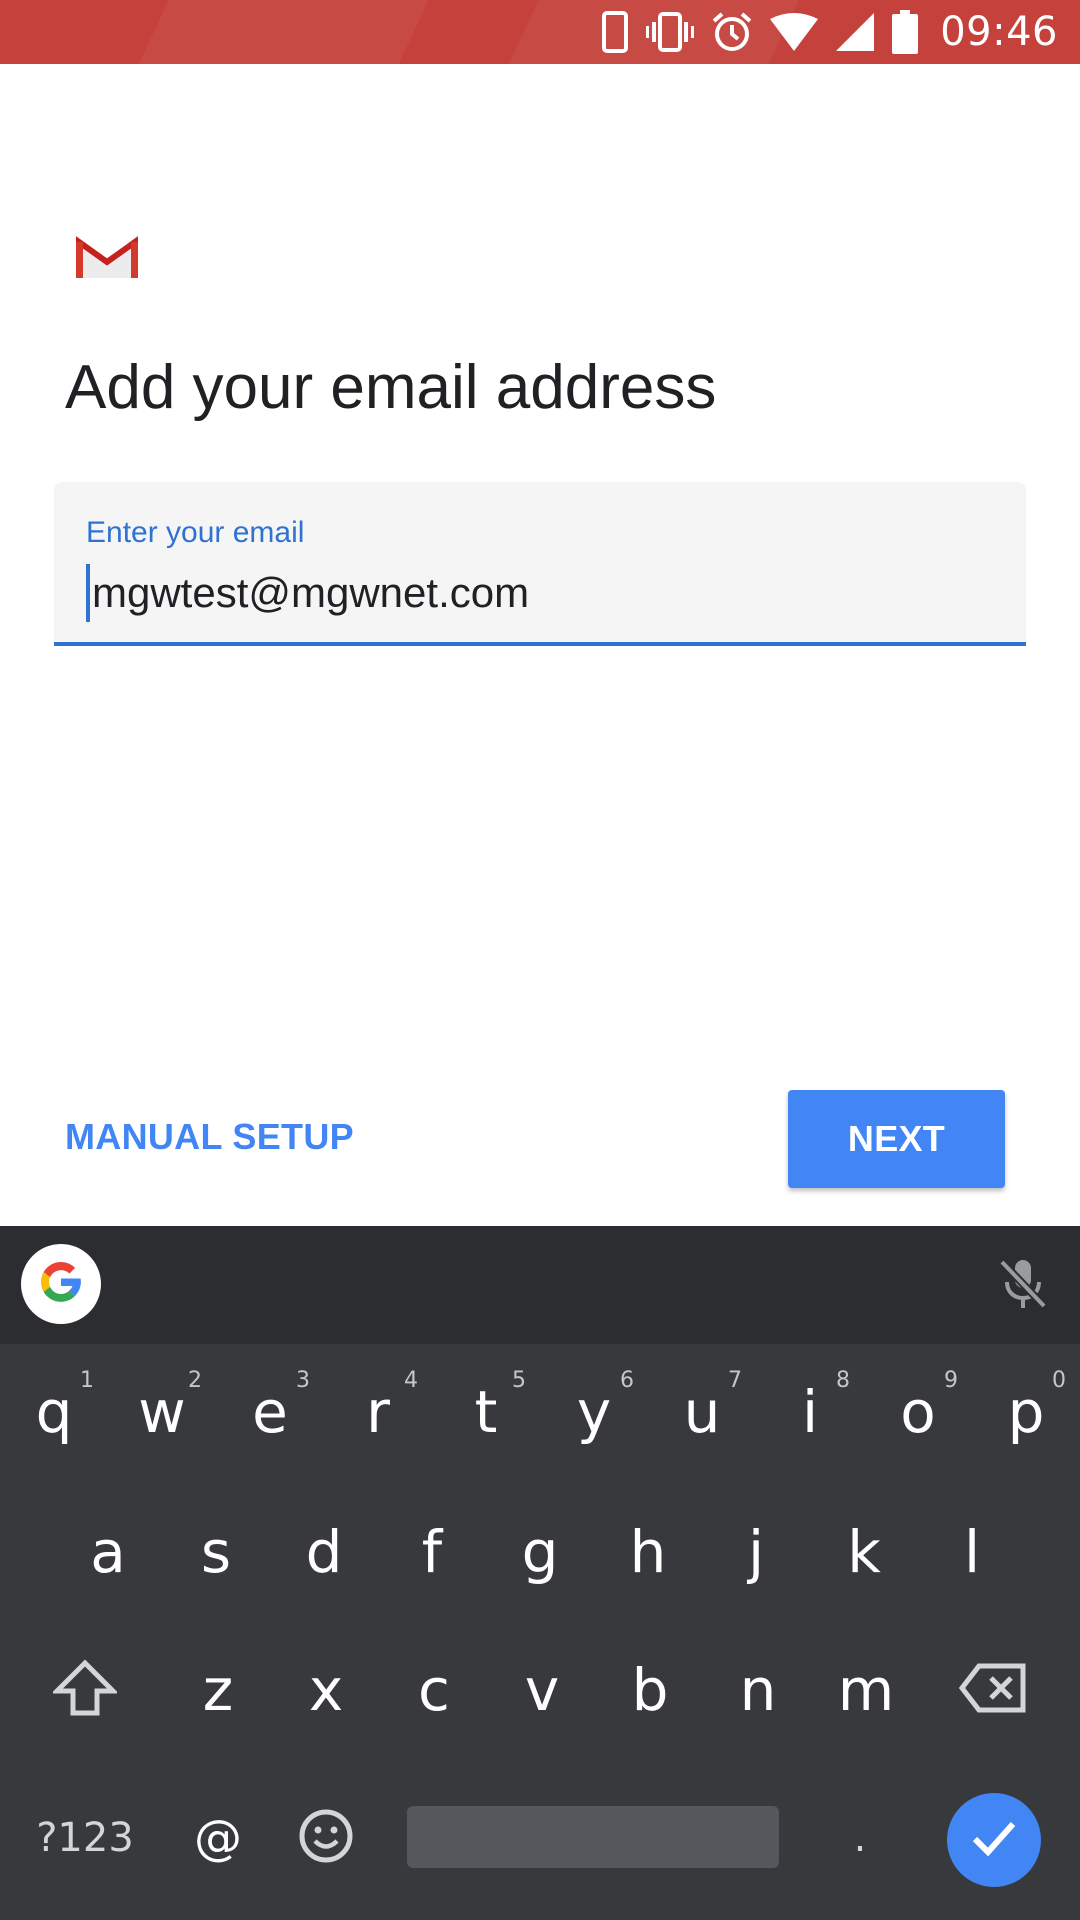  Describe the element at coordinates (54, 1412) in the screenshot. I see `key-q: q1` at that location.